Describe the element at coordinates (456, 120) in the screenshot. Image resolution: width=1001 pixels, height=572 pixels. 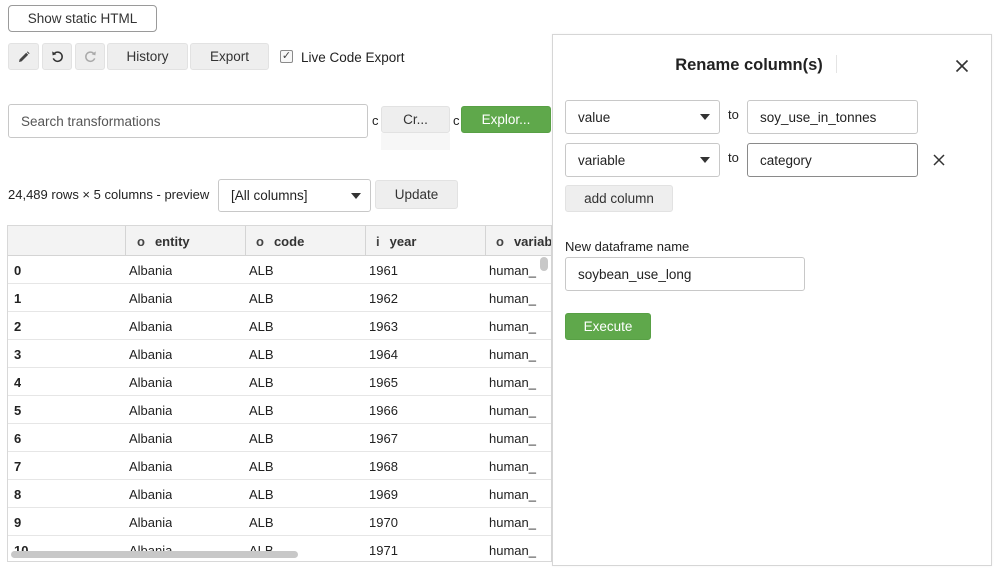
I see `truncated-label-2: c` at that location.